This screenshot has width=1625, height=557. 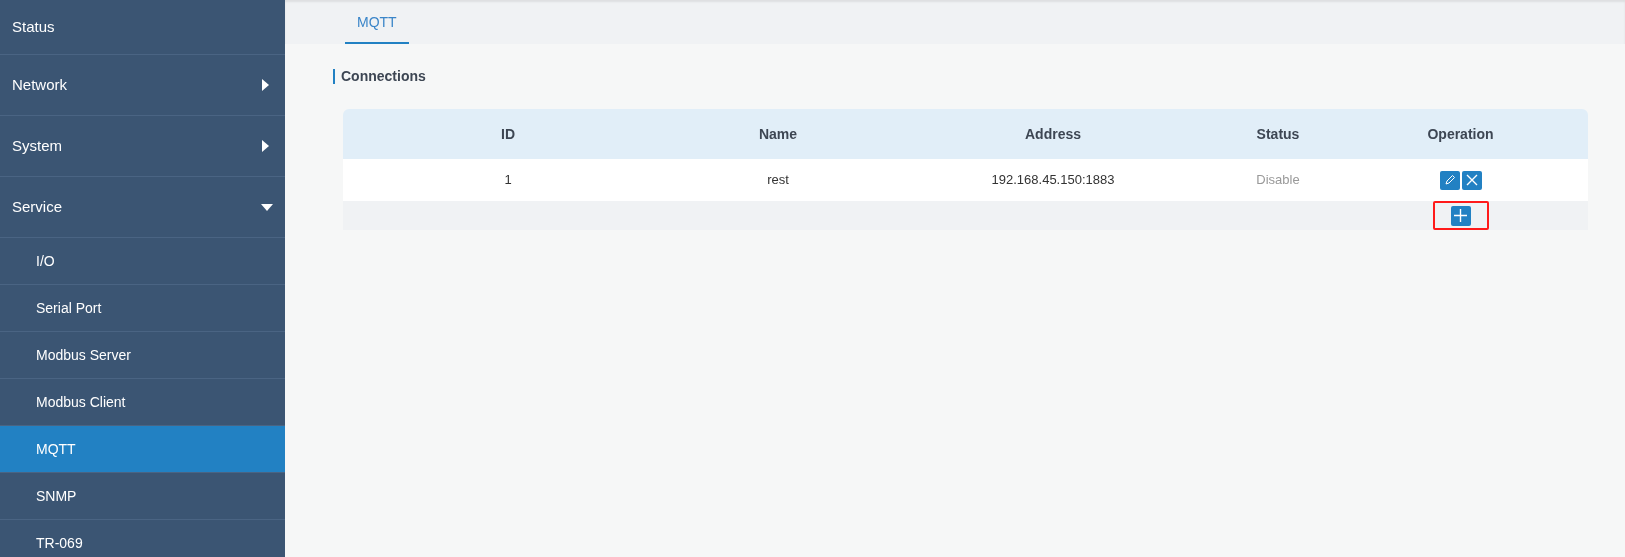 I want to click on table-cell-text: Disable, so click(x=1278, y=180).